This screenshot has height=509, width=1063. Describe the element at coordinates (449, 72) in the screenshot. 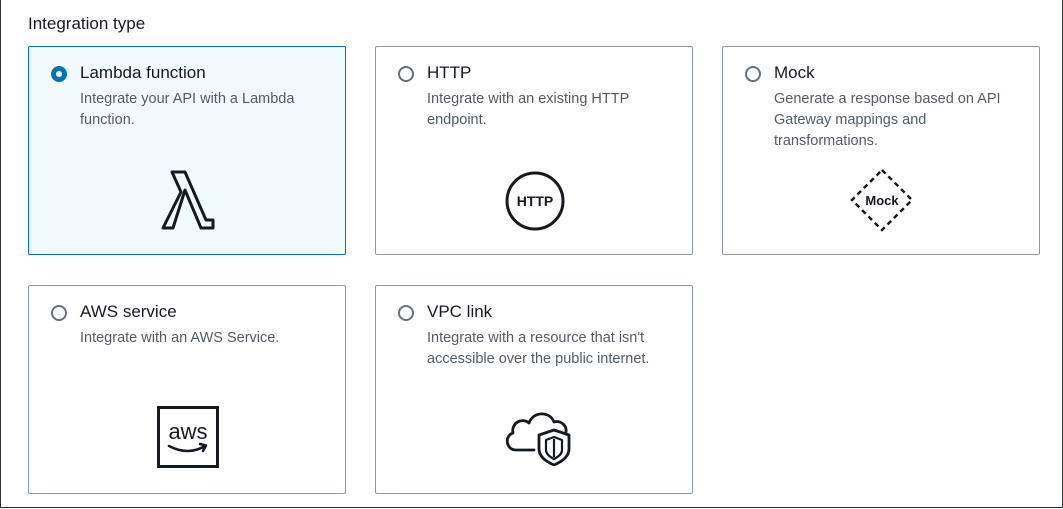

I see `http-title: HTTP` at that location.